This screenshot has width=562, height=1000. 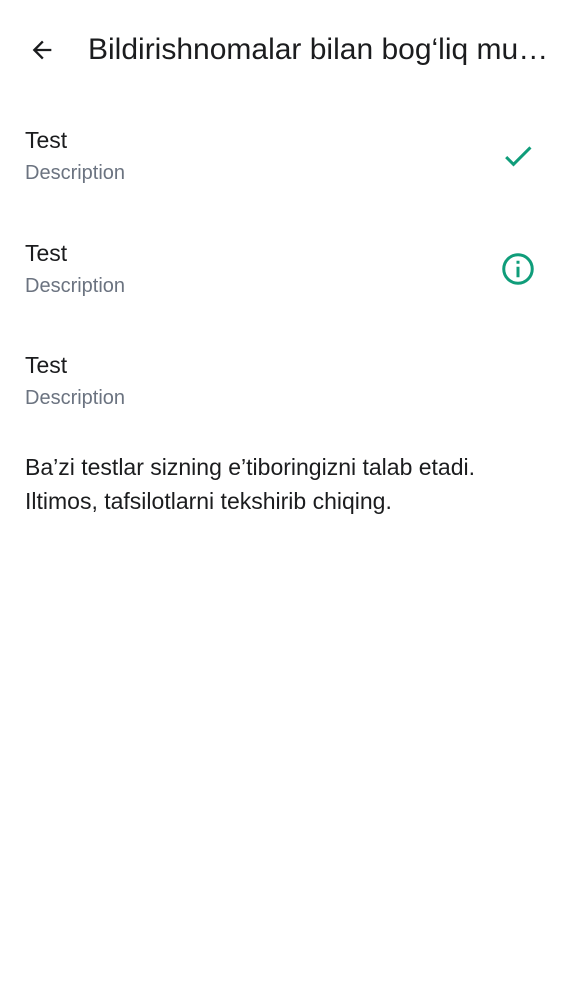 I want to click on info-circle-icon, so click(x=518, y=268).